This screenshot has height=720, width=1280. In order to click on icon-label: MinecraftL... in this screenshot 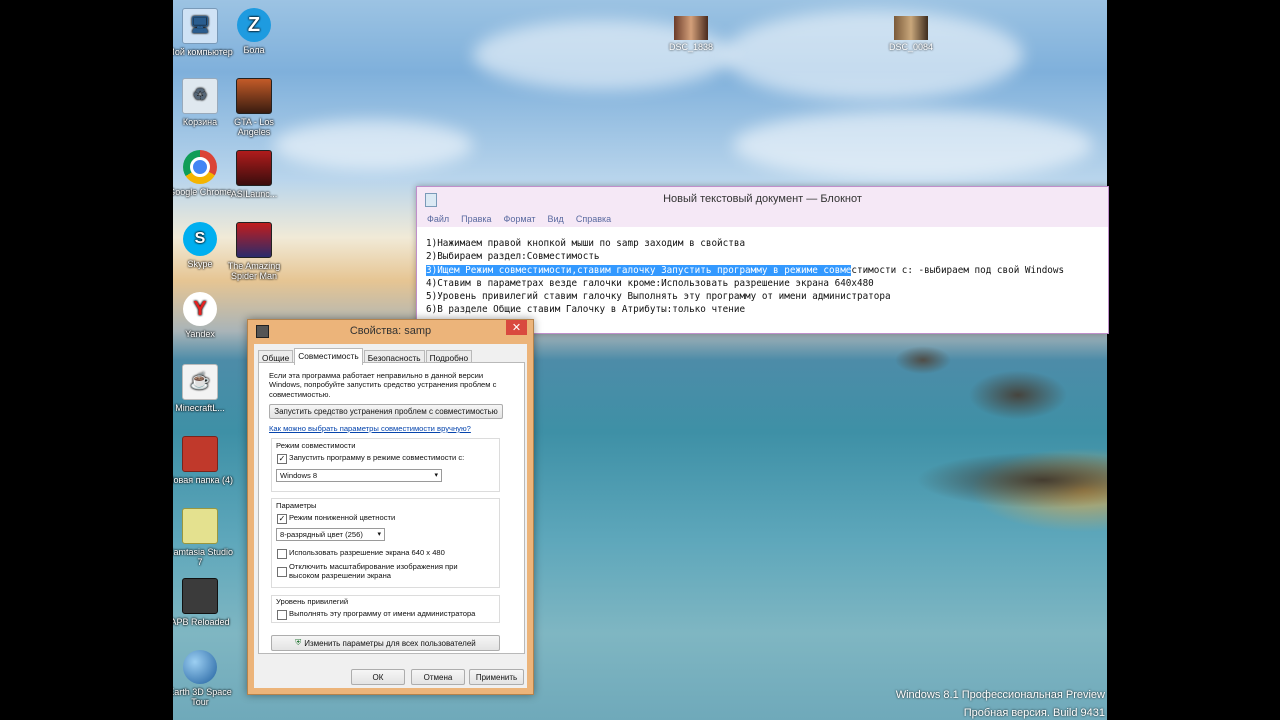, I will do `click(200, 408)`.